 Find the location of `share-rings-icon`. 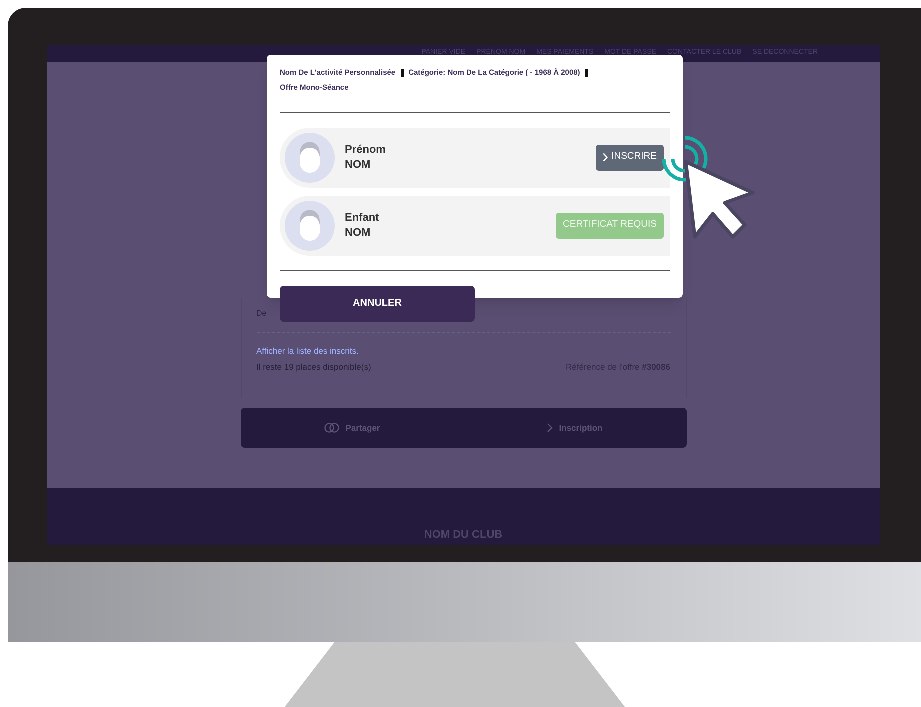

share-rings-icon is located at coordinates (332, 428).